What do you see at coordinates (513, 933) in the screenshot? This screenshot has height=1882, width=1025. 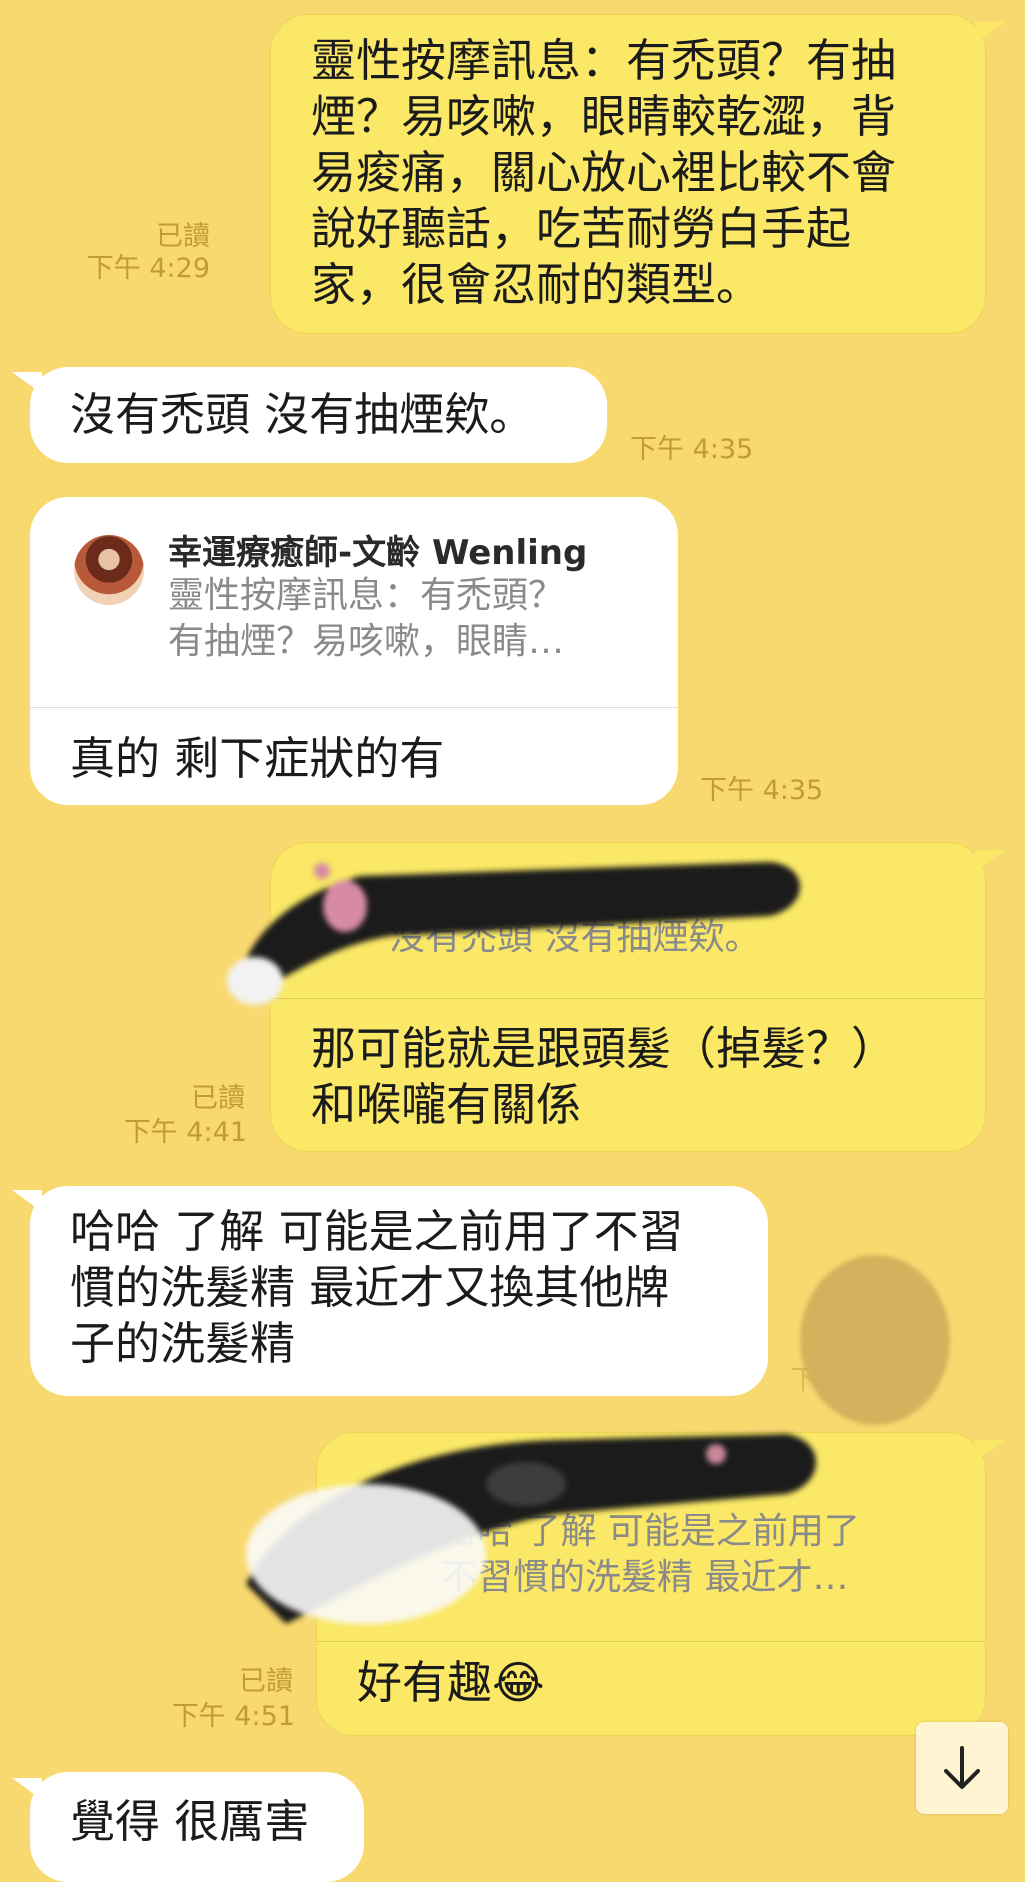 I see `sticker-cat-paw` at bounding box center [513, 933].